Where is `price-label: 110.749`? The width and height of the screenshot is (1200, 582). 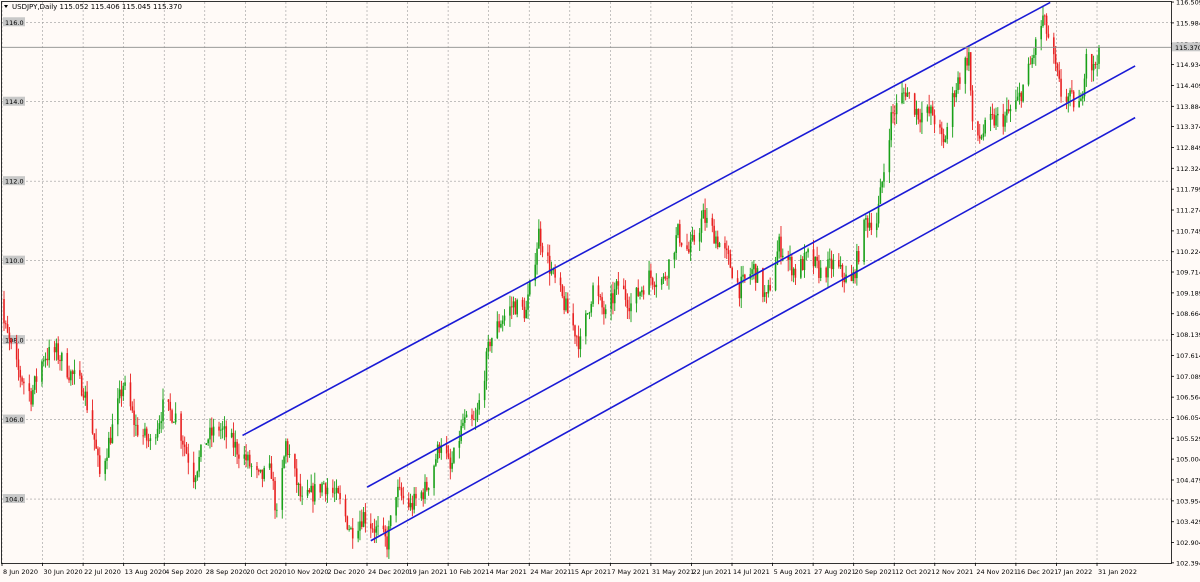 price-label: 110.749 is located at coordinates (1188, 231).